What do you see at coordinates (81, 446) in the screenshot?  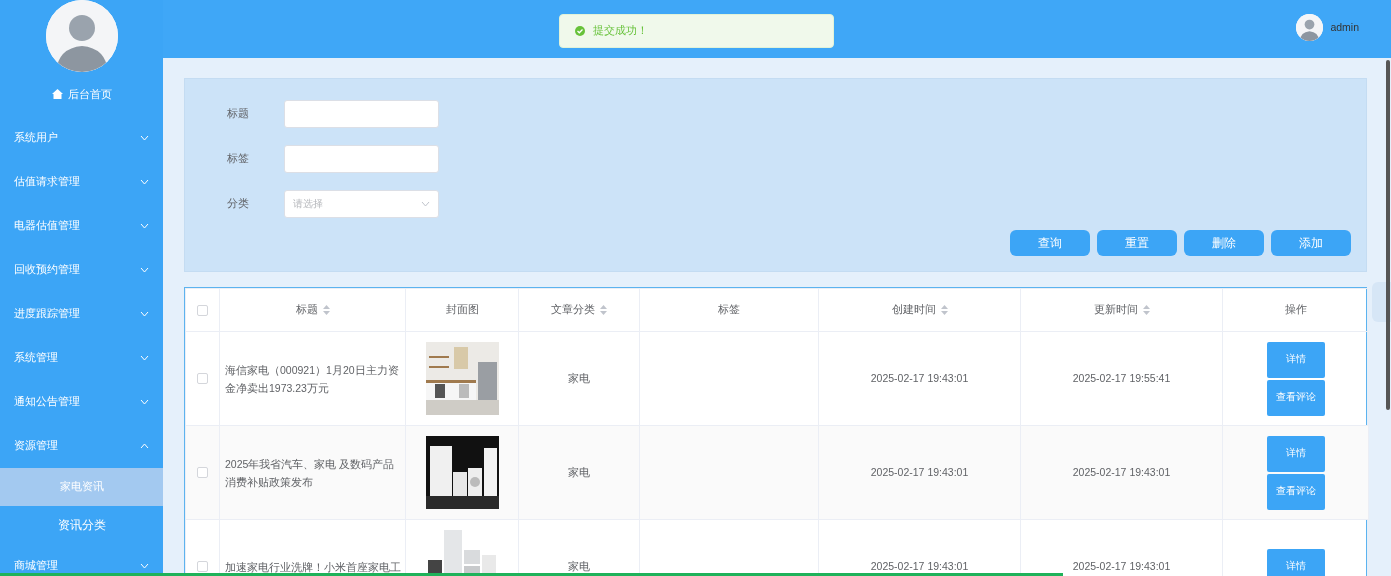 I see `menu-item: 资源管理` at bounding box center [81, 446].